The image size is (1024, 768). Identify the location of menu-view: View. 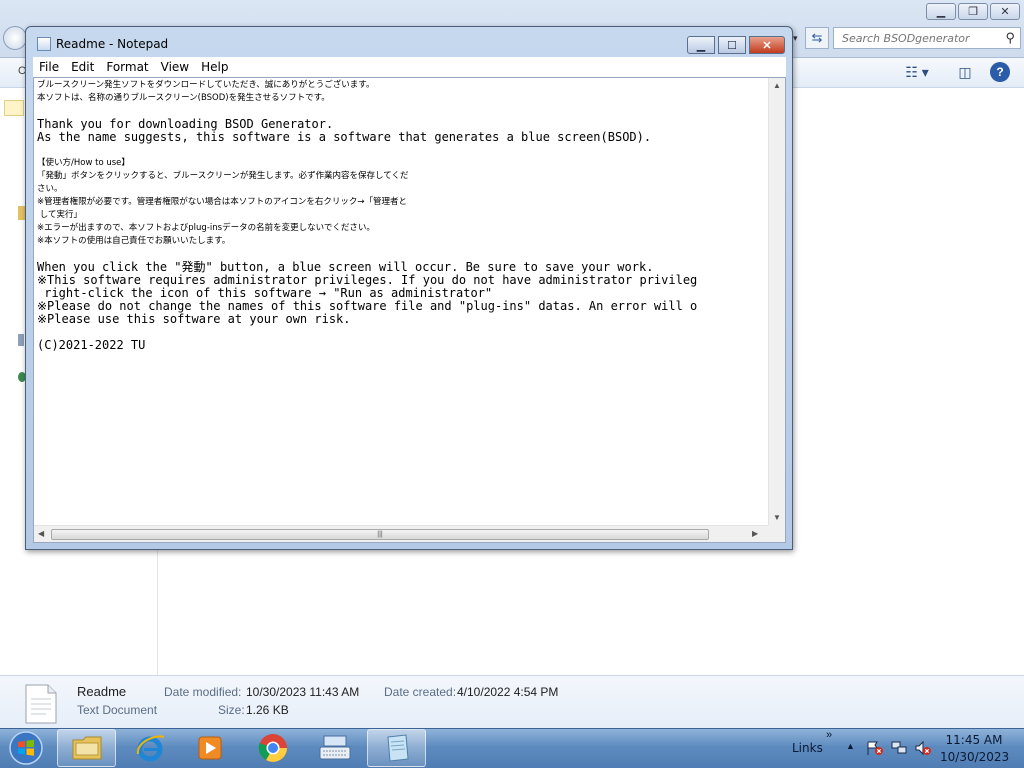
(175, 67).